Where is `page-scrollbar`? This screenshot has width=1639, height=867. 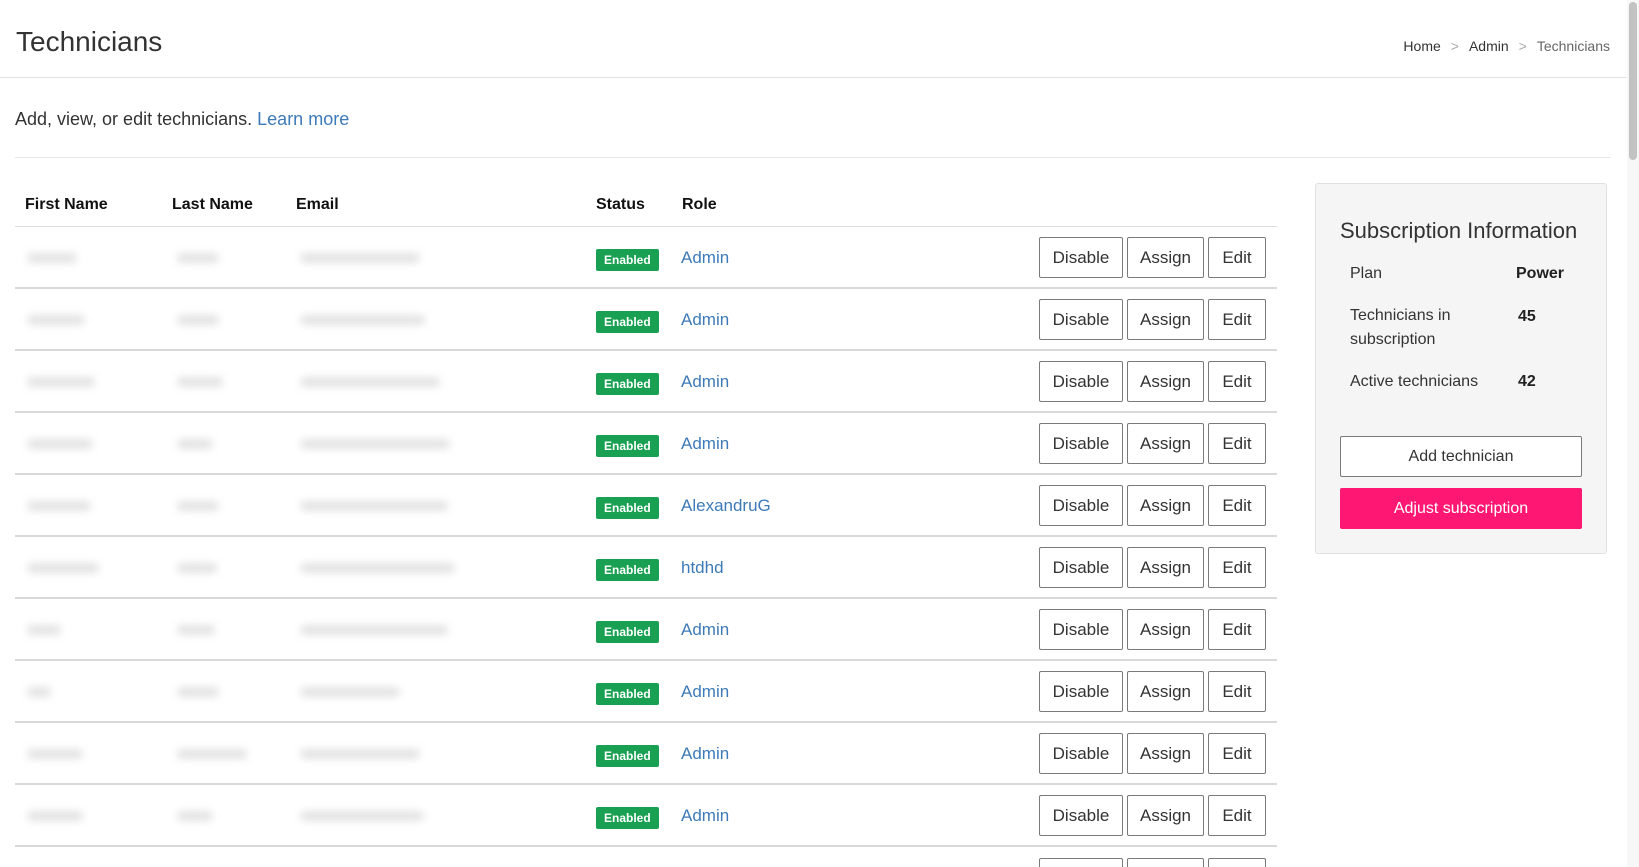
page-scrollbar is located at coordinates (1633, 433).